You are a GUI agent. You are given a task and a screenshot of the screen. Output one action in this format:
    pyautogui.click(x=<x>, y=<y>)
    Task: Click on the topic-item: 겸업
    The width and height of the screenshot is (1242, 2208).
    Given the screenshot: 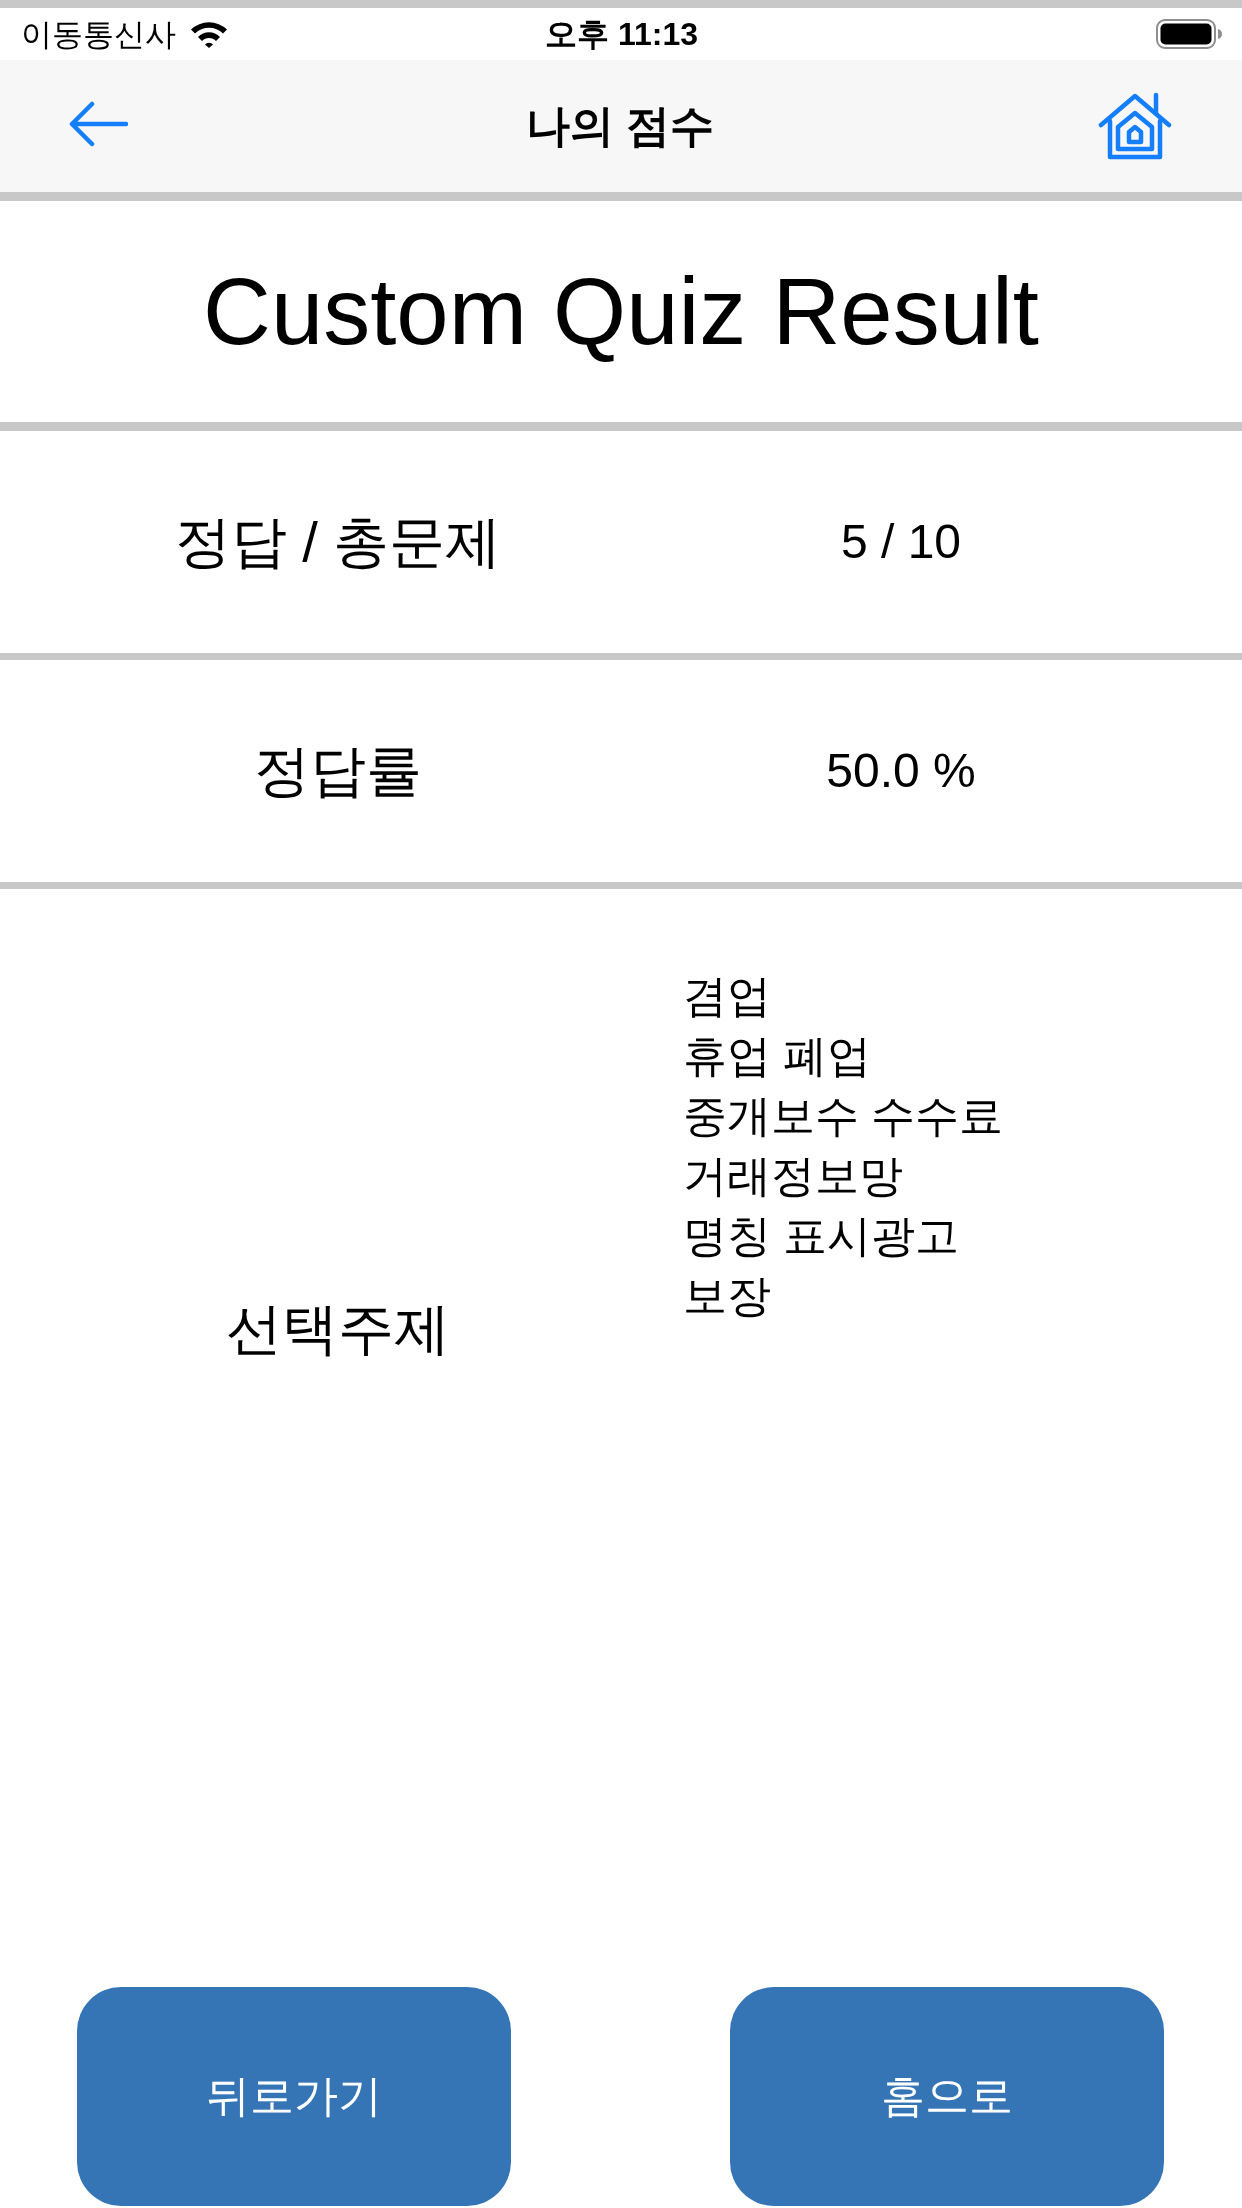 What is the action you would take?
    pyautogui.click(x=727, y=996)
    